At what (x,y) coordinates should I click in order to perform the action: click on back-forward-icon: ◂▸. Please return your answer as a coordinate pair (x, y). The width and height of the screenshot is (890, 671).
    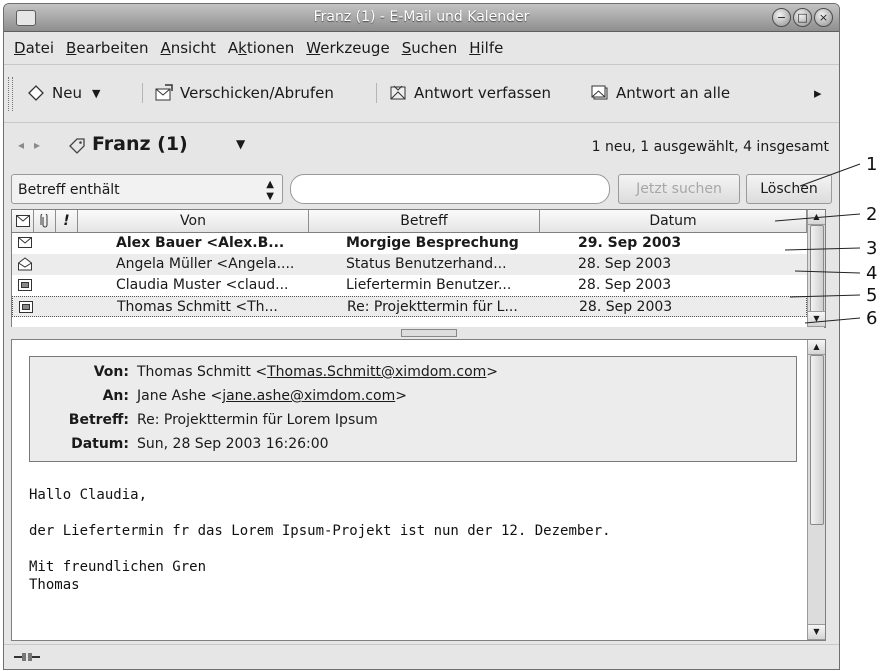
    Looking at the image, I should click on (34, 145).